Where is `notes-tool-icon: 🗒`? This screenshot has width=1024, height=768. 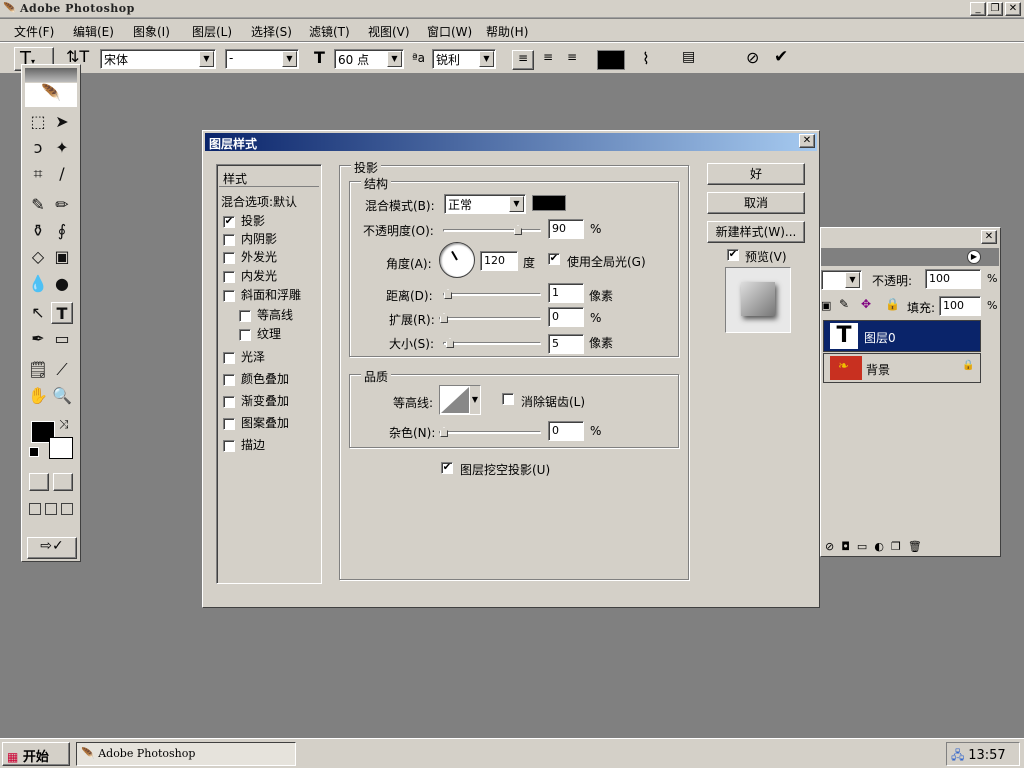 notes-tool-icon: 🗒 is located at coordinates (38, 370).